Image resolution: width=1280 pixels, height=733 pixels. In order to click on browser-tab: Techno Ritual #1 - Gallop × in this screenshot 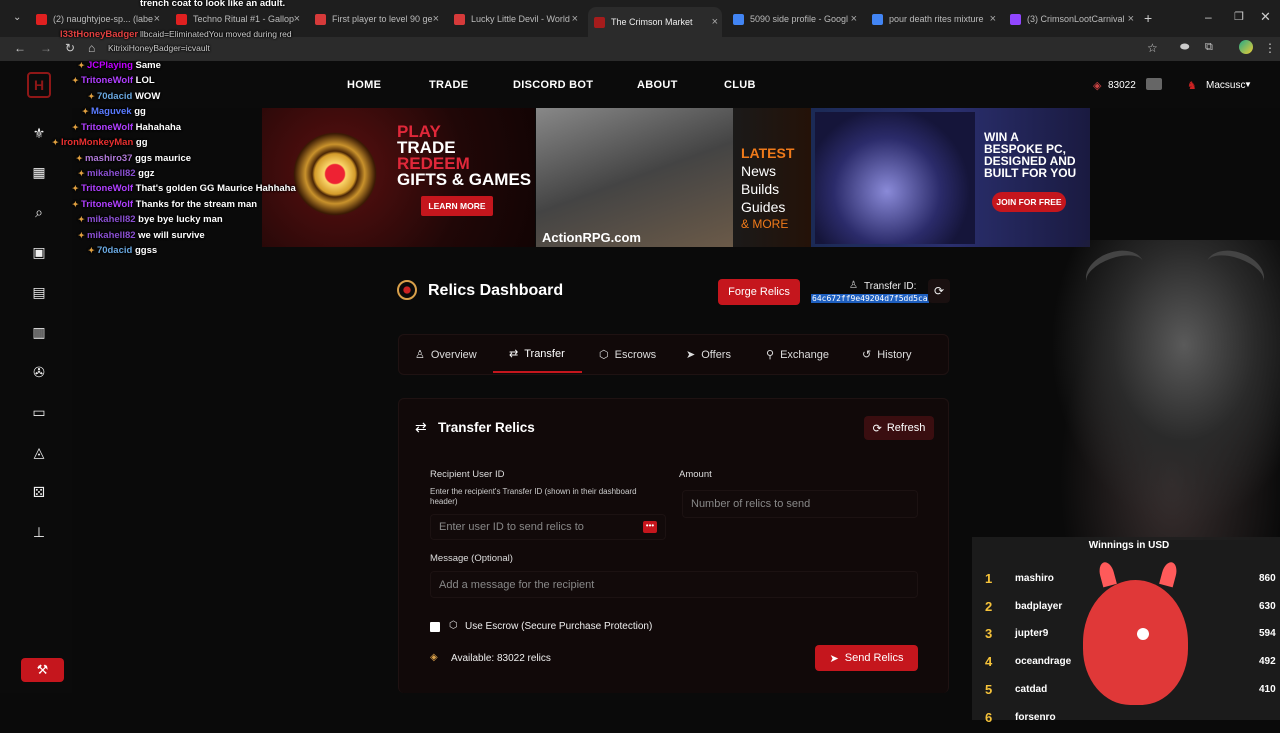, I will do `click(237, 19)`.